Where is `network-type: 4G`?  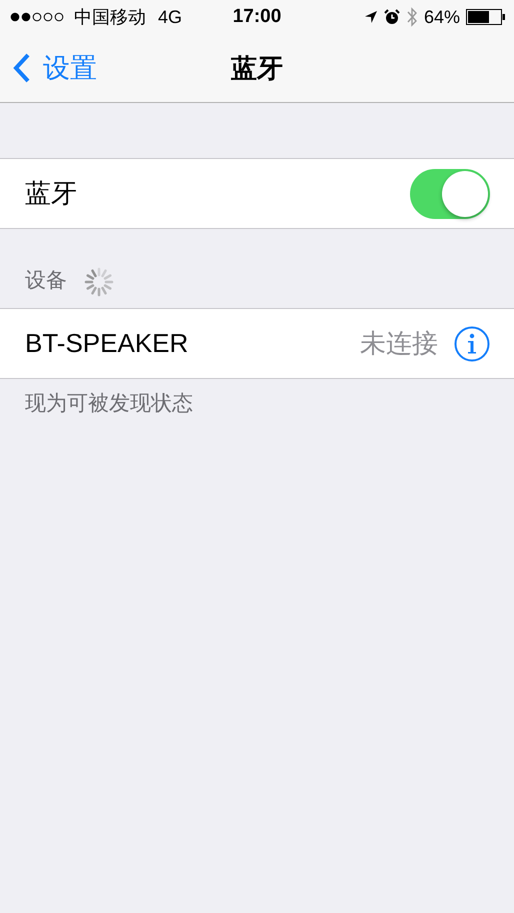
network-type: 4G is located at coordinates (170, 17).